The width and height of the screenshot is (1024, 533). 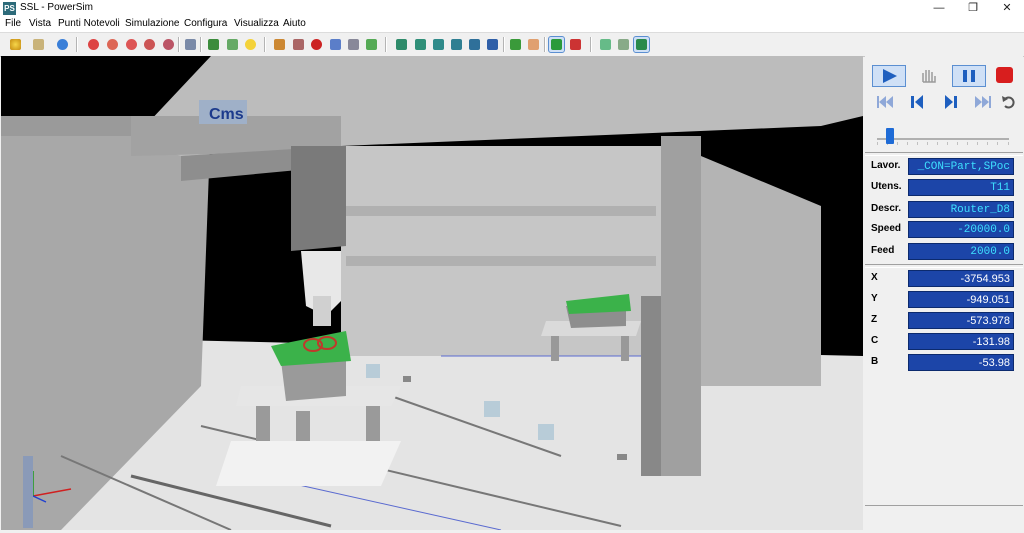 I want to click on graph-icon, so click(x=371, y=44).